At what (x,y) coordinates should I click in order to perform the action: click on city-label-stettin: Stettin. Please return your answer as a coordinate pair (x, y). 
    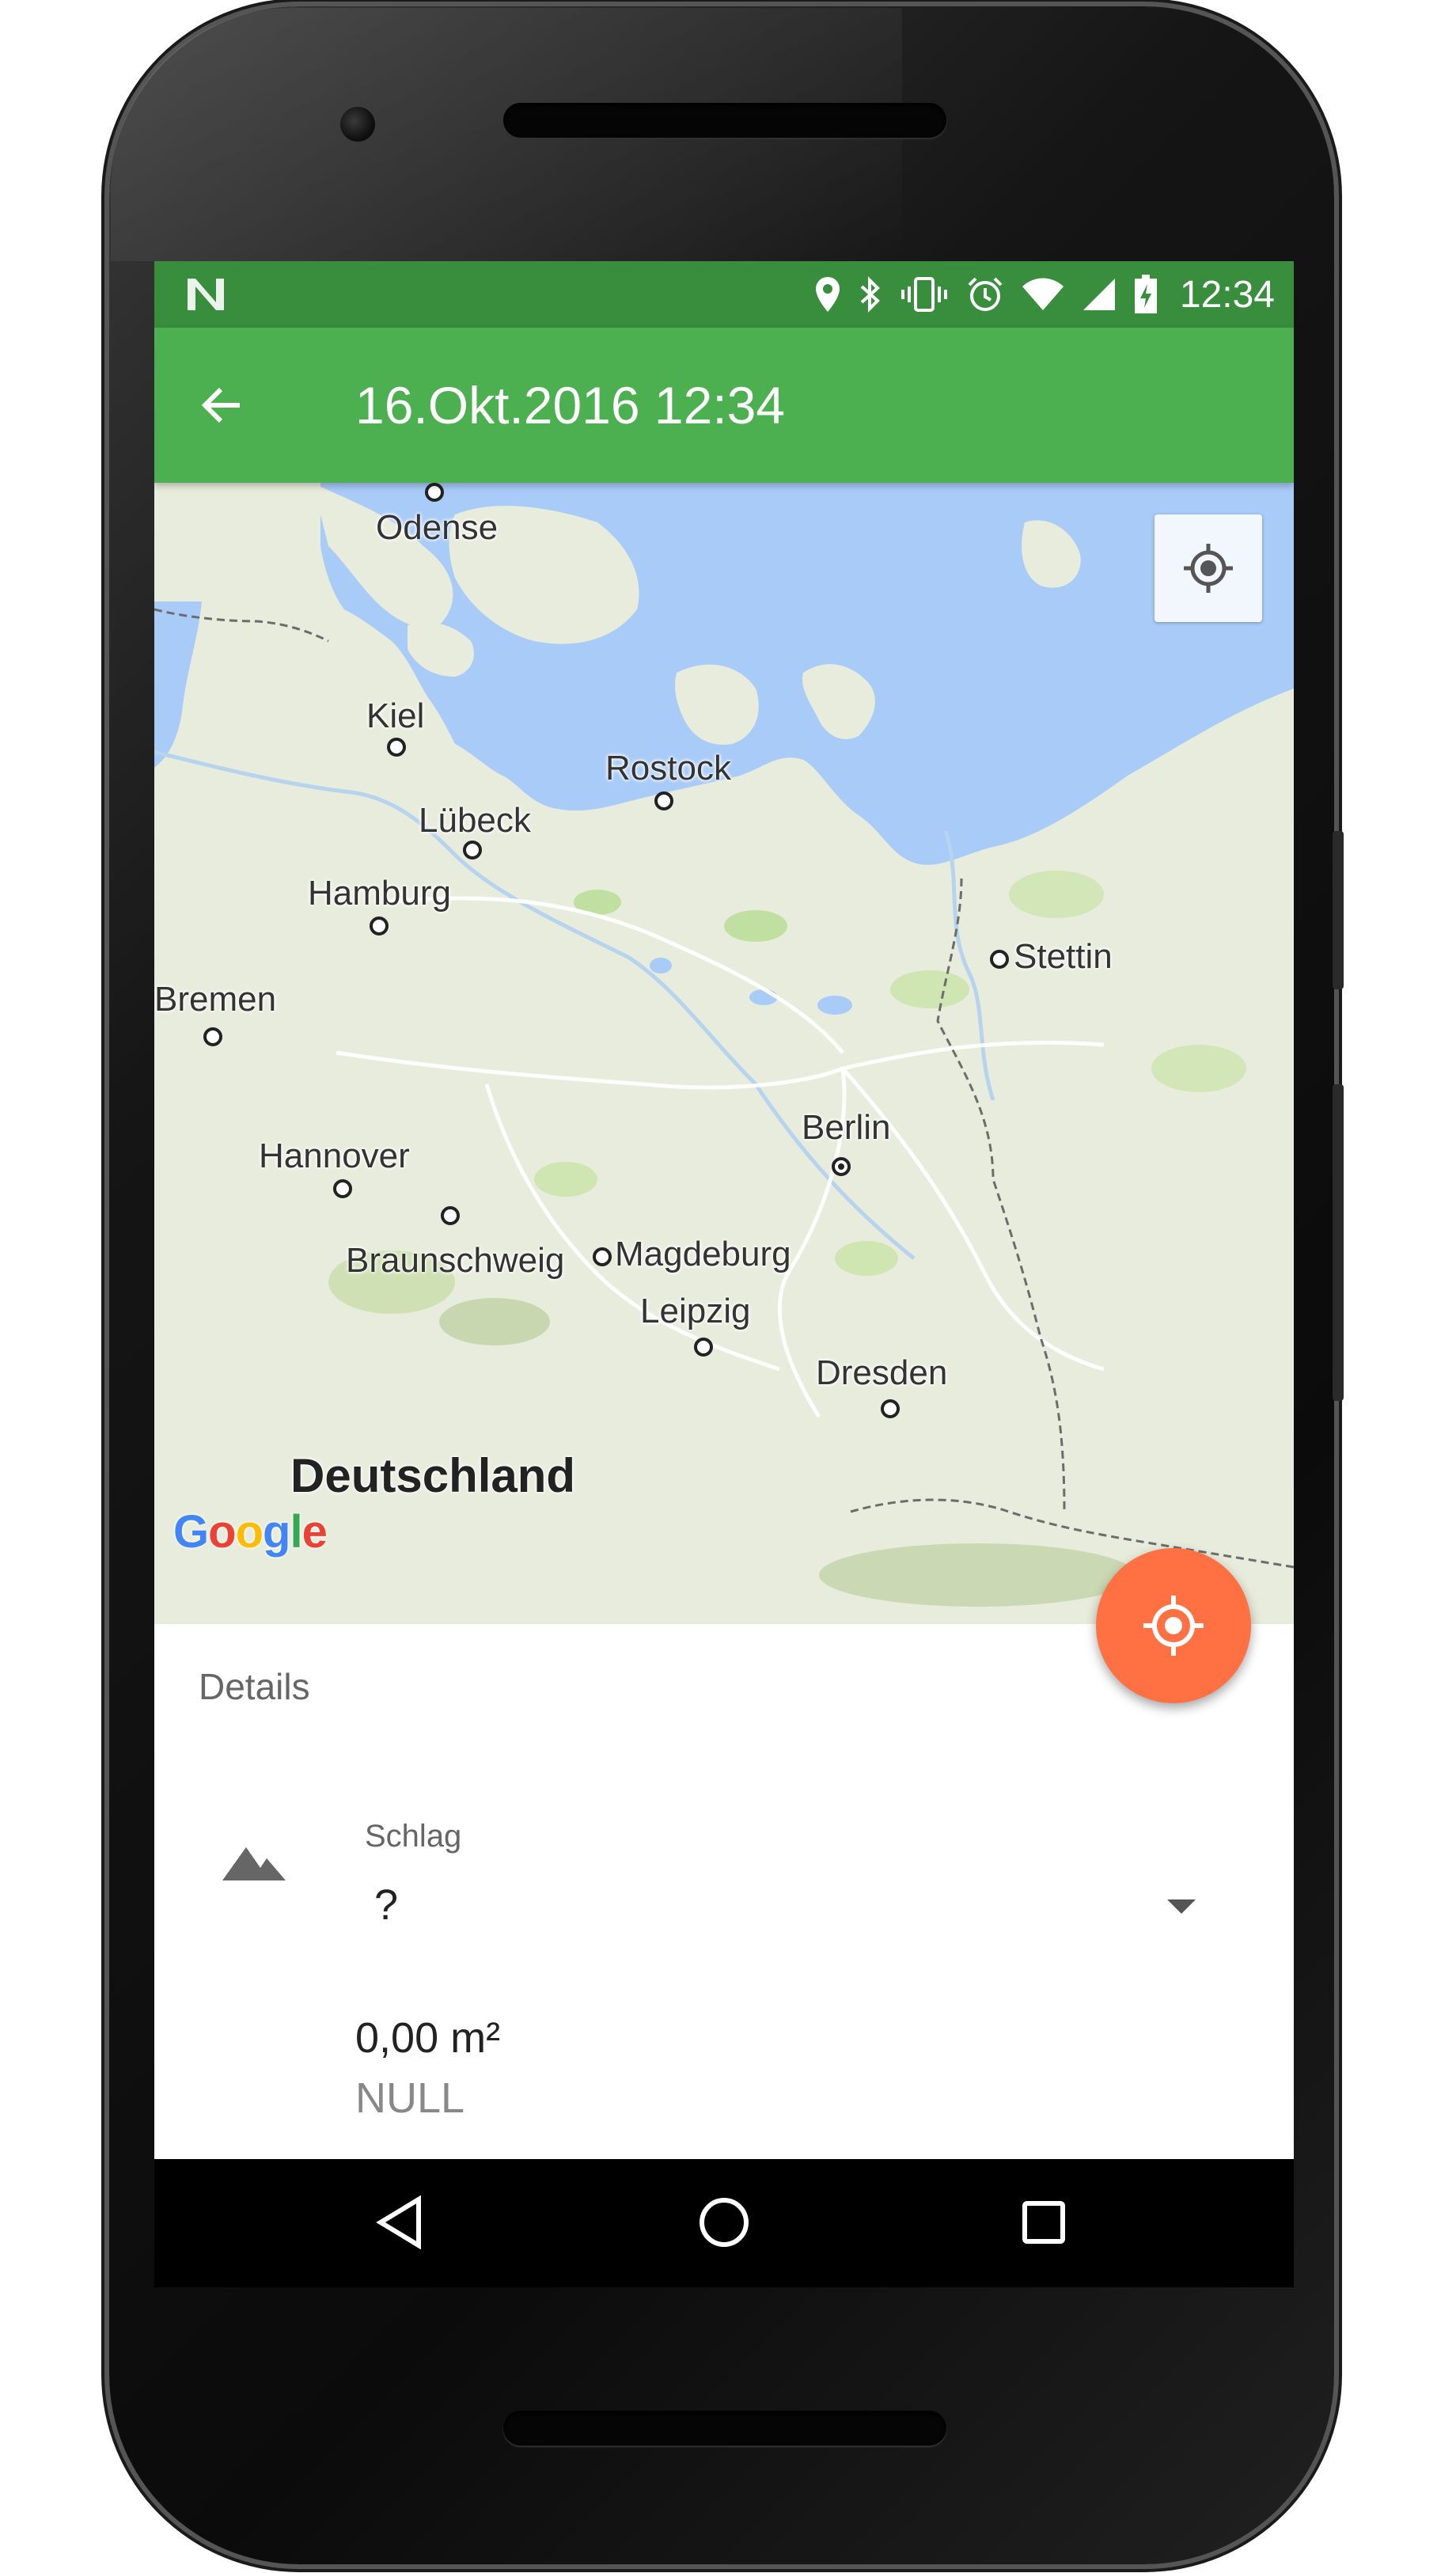
    Looking at the image, I should click on (1063, 956).